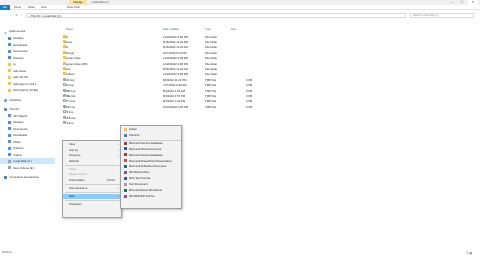  Describe the element at coordinates (92, 162) in the screenshot. I see `menu-item-refresh: Refresh` at that location.